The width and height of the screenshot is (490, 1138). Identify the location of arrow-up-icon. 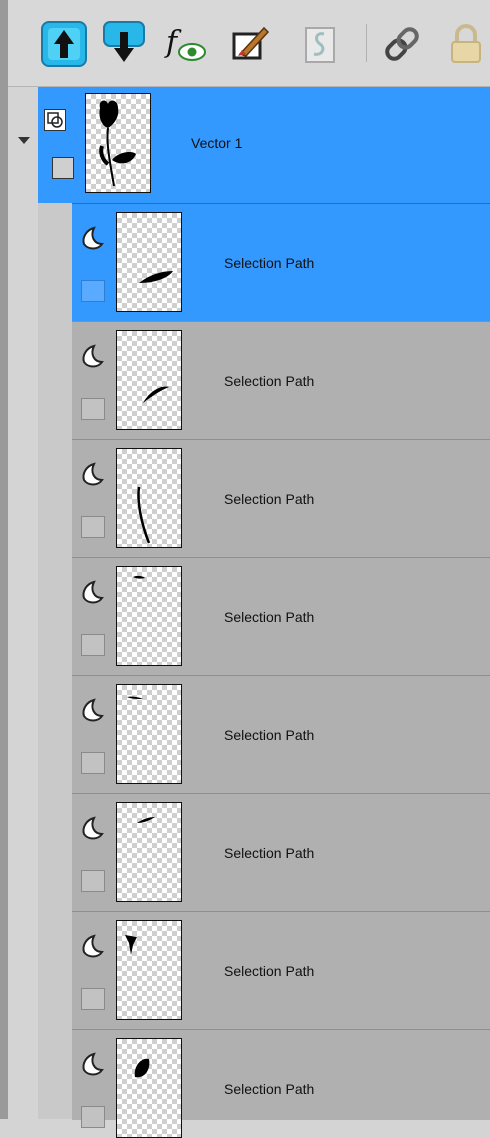
(64, 44).